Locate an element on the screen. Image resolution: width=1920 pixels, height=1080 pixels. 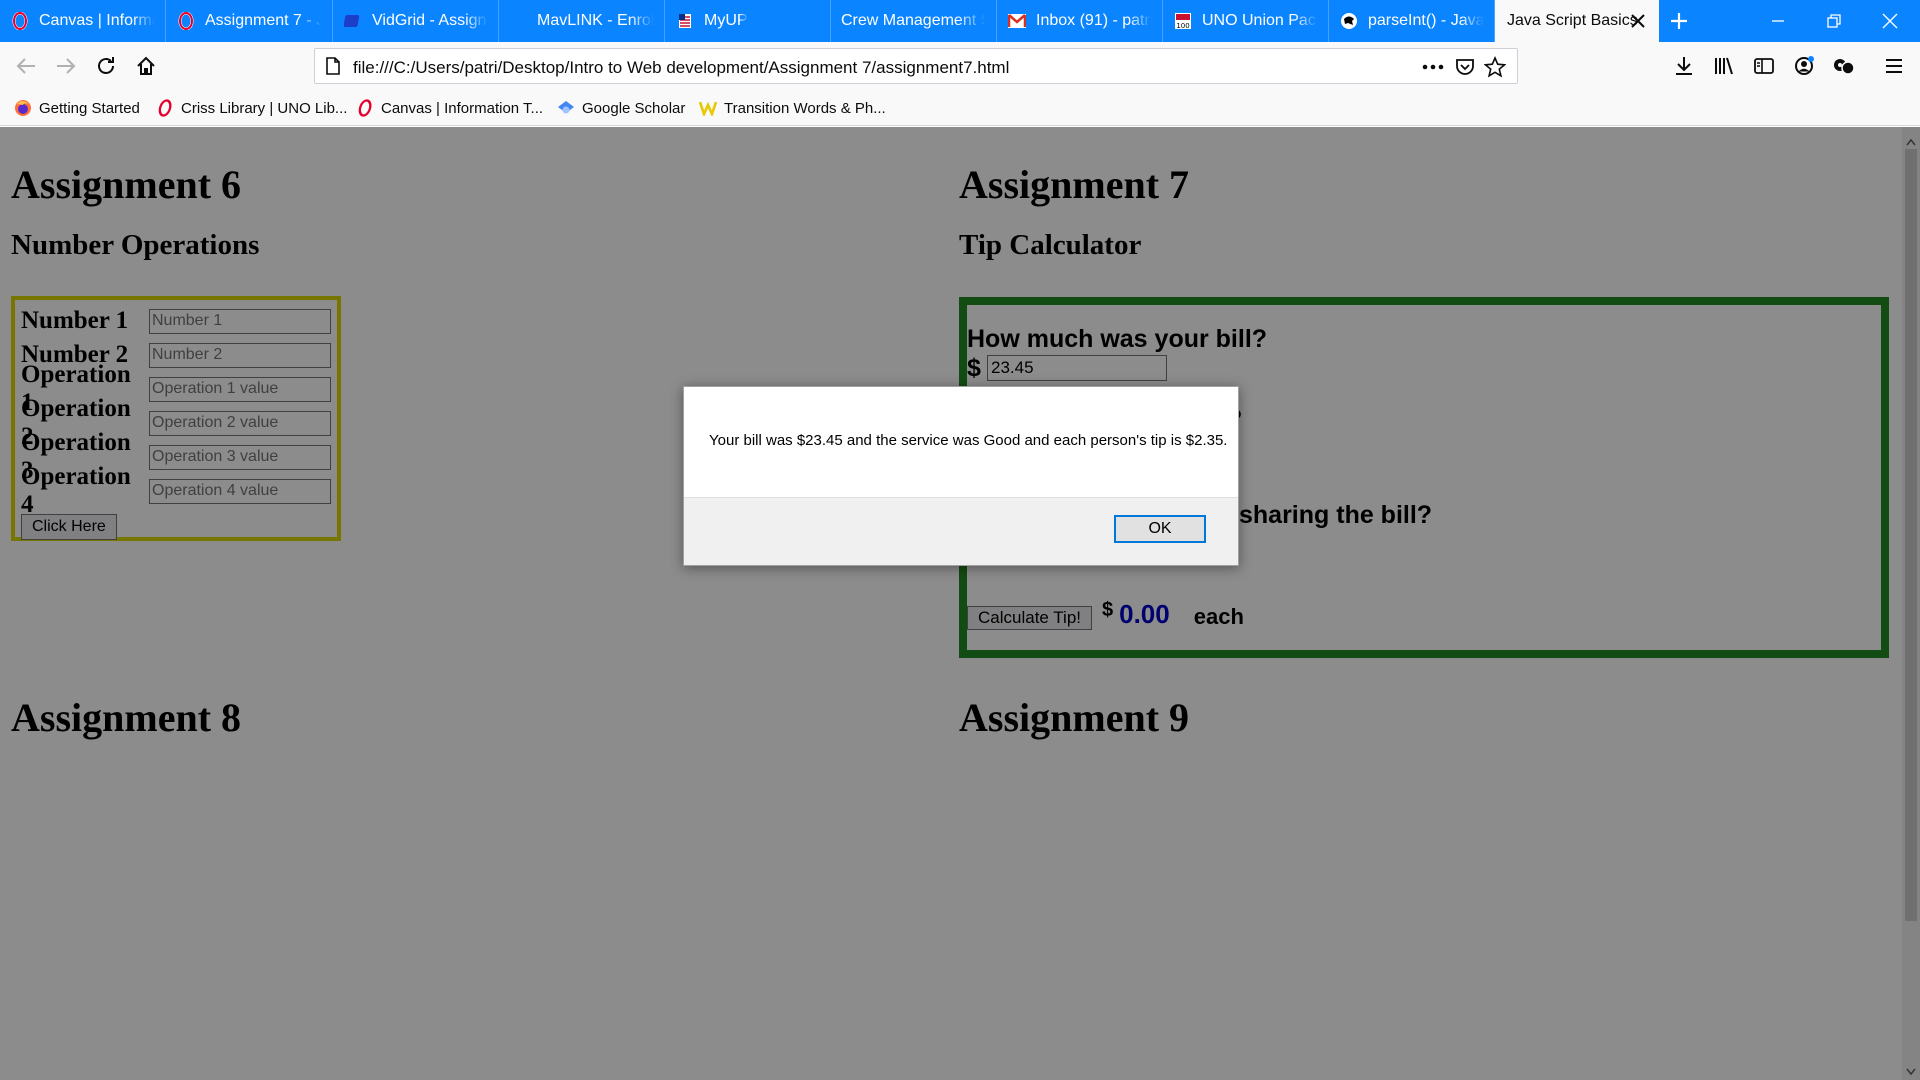
tab-vidgrid: VidGrid - Assignment is located at coordinates (416, 21).